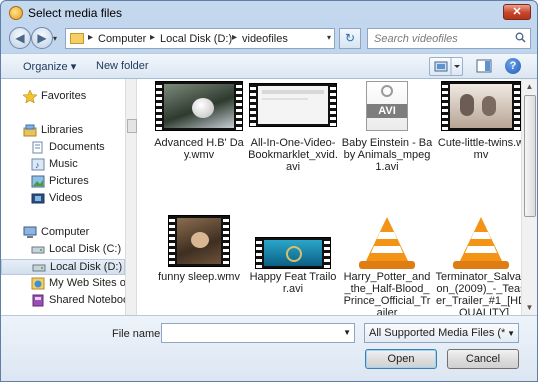 Image resolution: width=538 pixels, height=382 pixels. I want to click on file-tile: funny sleep.wmv, so click(199, 265).